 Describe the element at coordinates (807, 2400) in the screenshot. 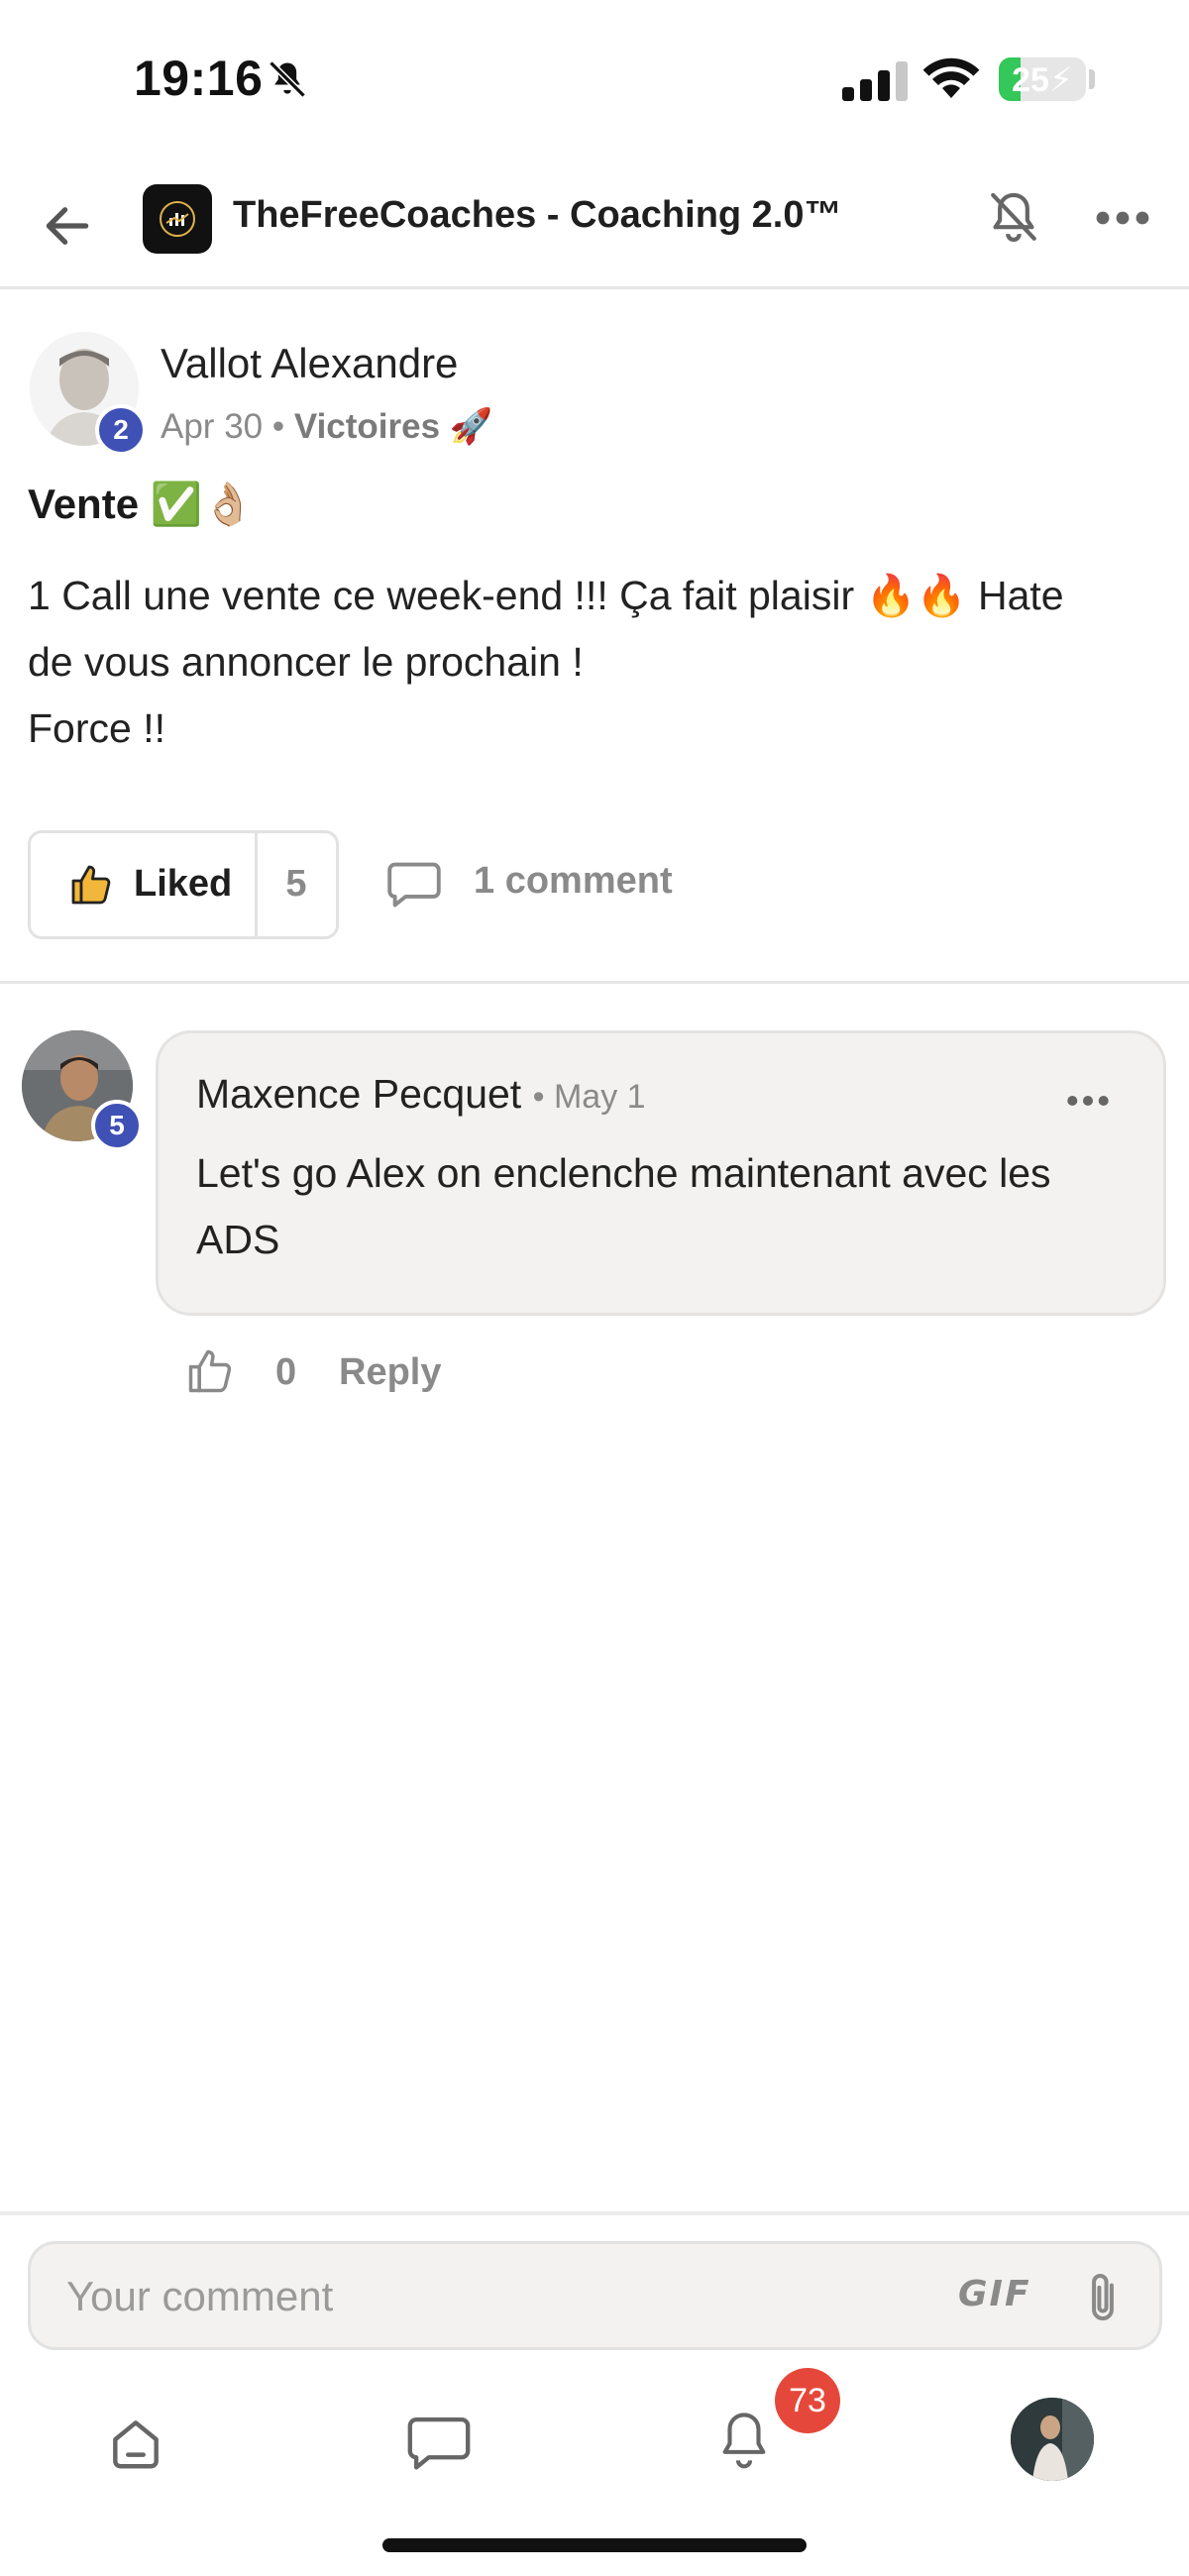

I see `notifications-badge: 73` at that location.